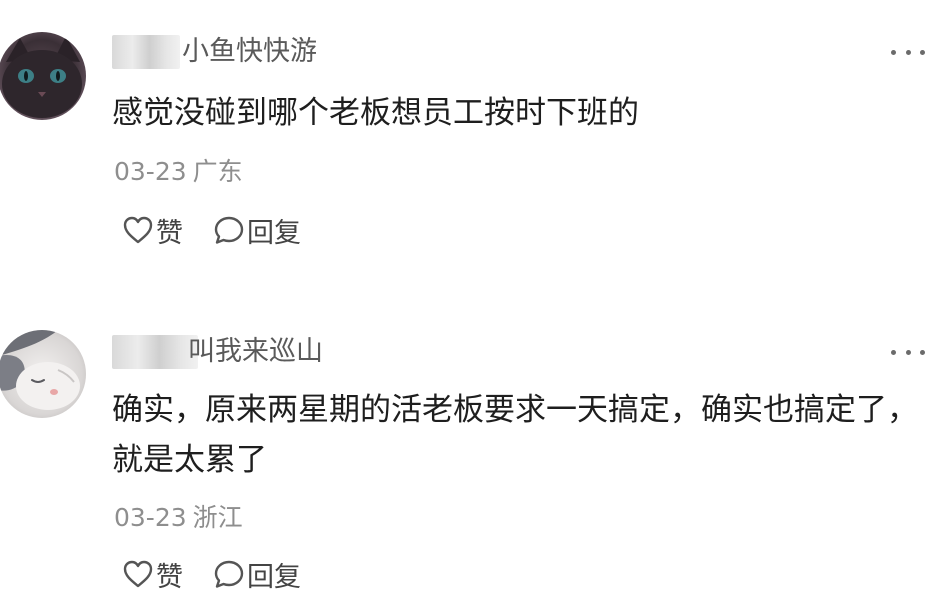  I want to click on comment-meta: 03-23 浙江, so click(178, 518).